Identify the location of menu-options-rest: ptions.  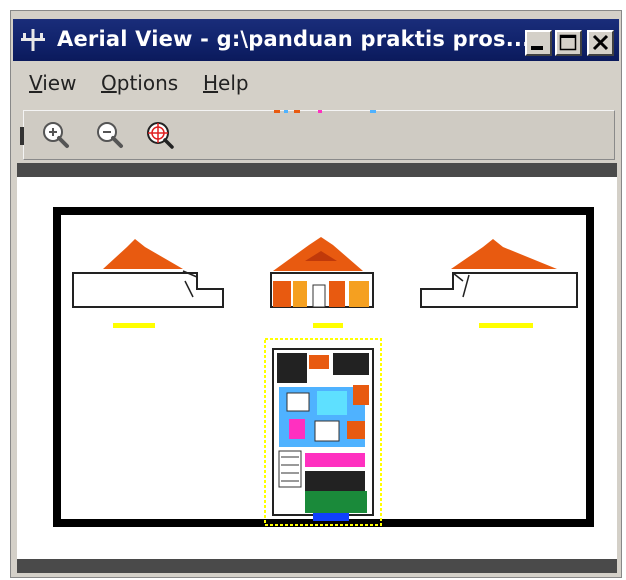
(147, 83).